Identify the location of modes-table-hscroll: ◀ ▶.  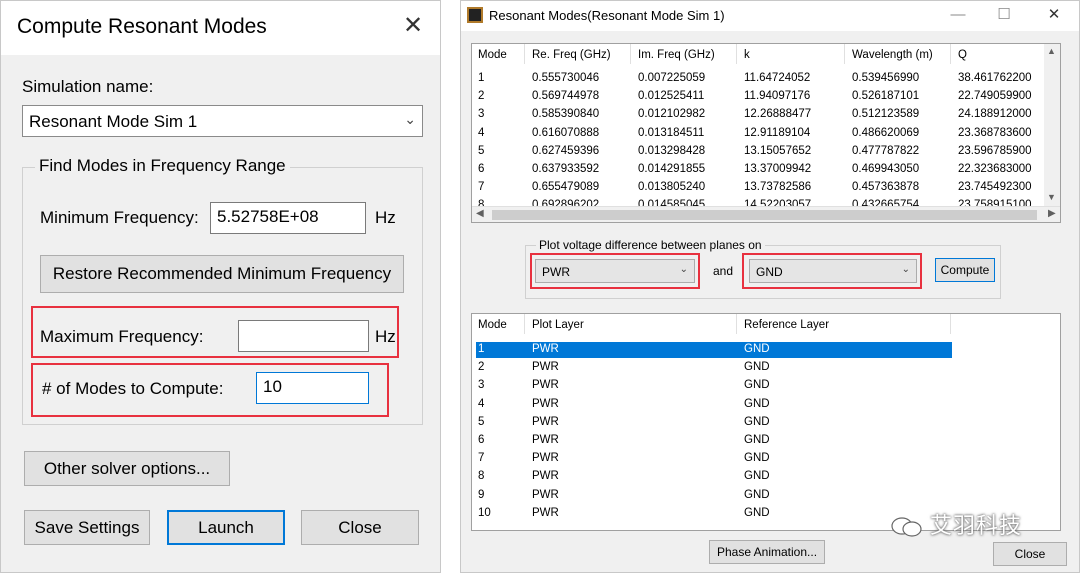
(766, 214).